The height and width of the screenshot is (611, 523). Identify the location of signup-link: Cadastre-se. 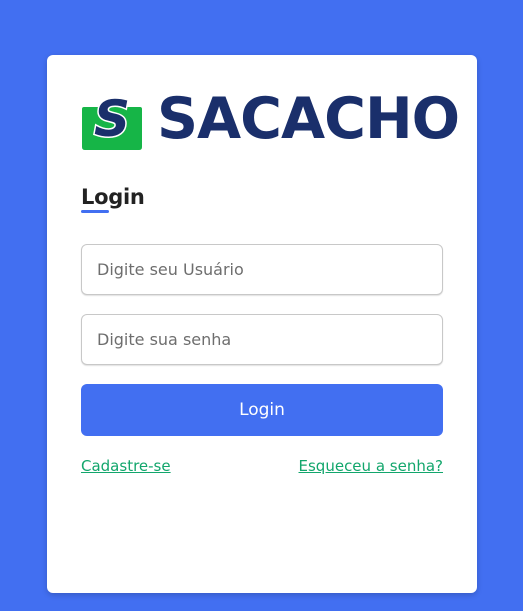
(126, 466).